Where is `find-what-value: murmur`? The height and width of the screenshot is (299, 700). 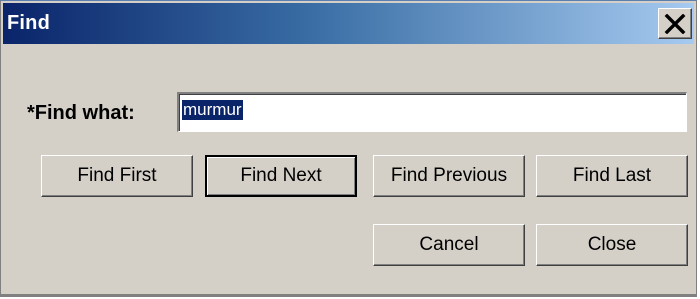 find-what-value: murmur is located at coordinates (212, 110).